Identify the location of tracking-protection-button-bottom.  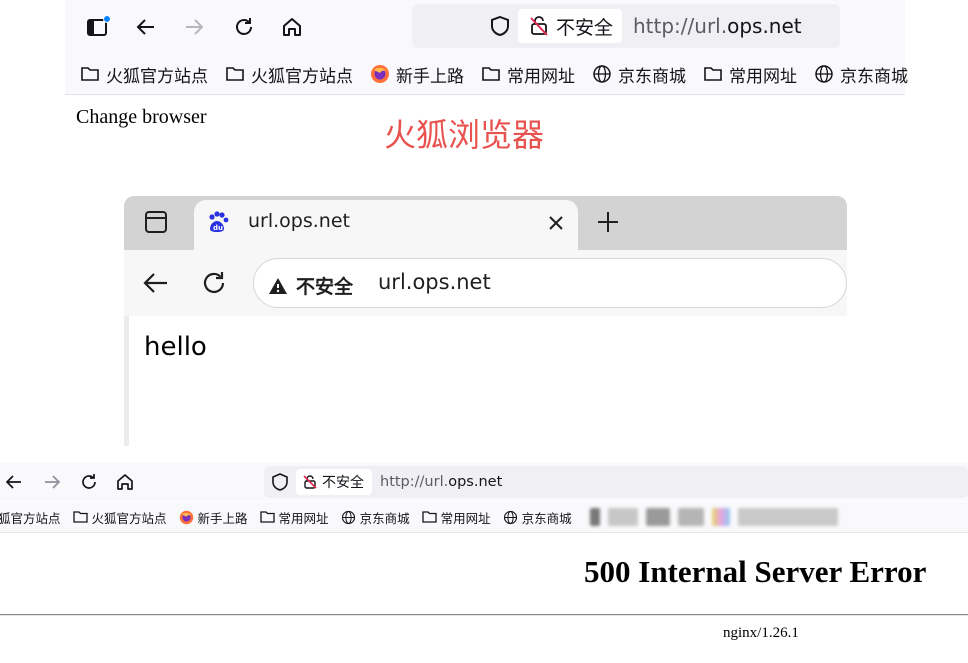
(280, 482).